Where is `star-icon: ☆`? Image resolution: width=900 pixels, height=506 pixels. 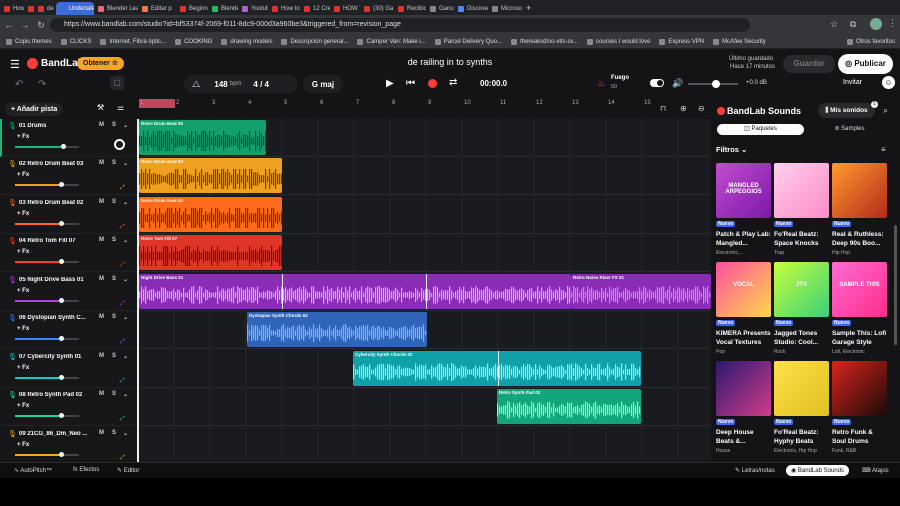 star-icon: ☆ is located at coordinates (834, 24).